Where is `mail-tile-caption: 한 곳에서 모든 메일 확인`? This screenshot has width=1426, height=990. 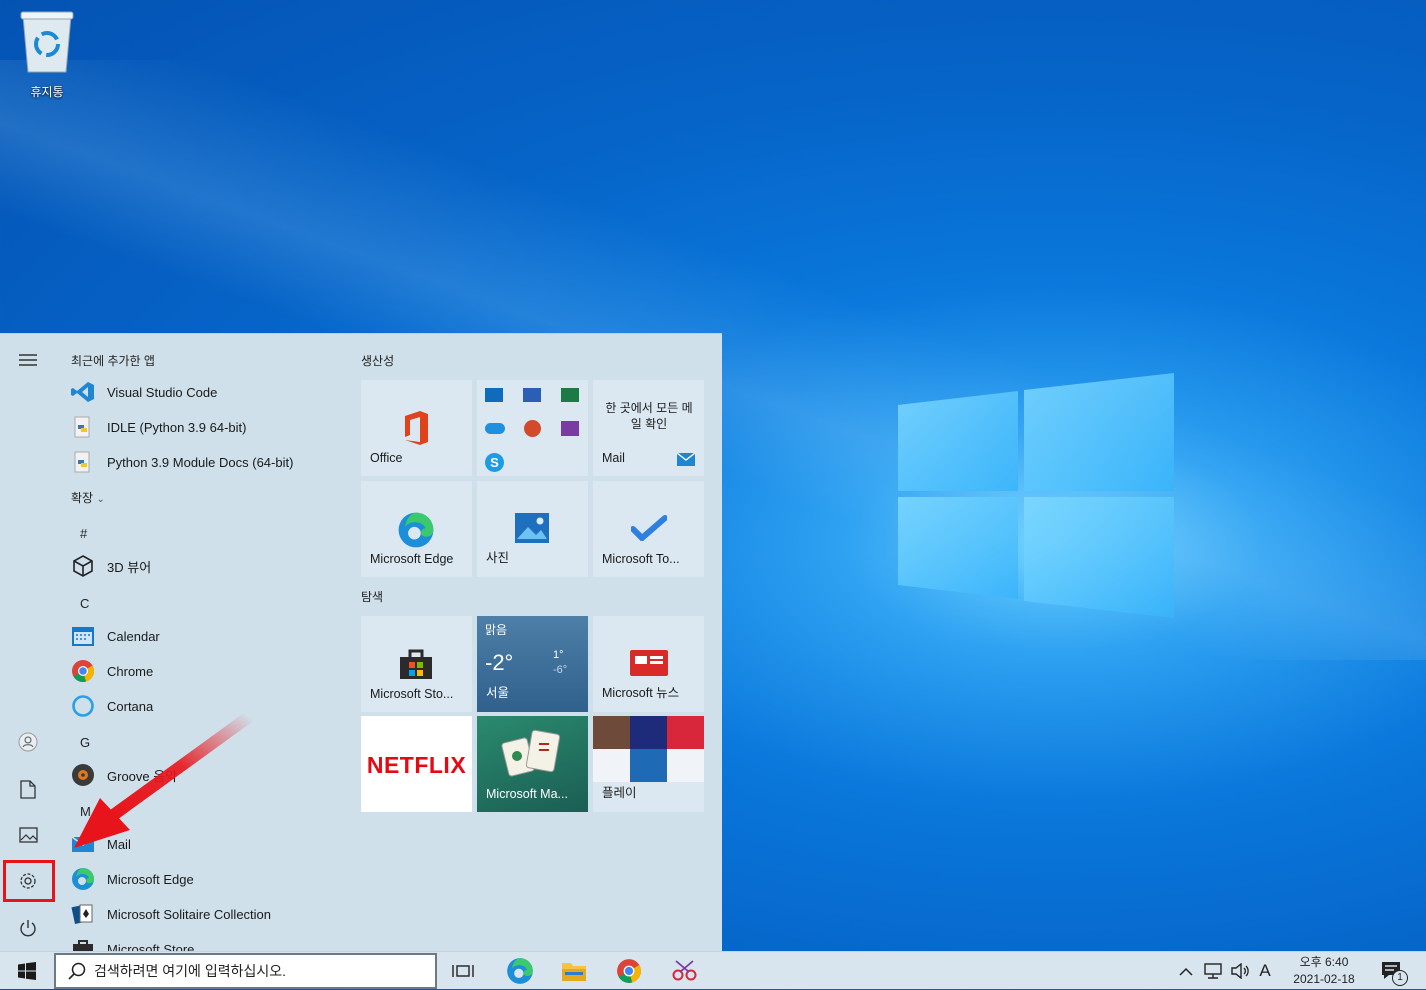 mail-tile-caption: 한 곳에서 모든 메일 확인 is located at coordinates (649, 416).